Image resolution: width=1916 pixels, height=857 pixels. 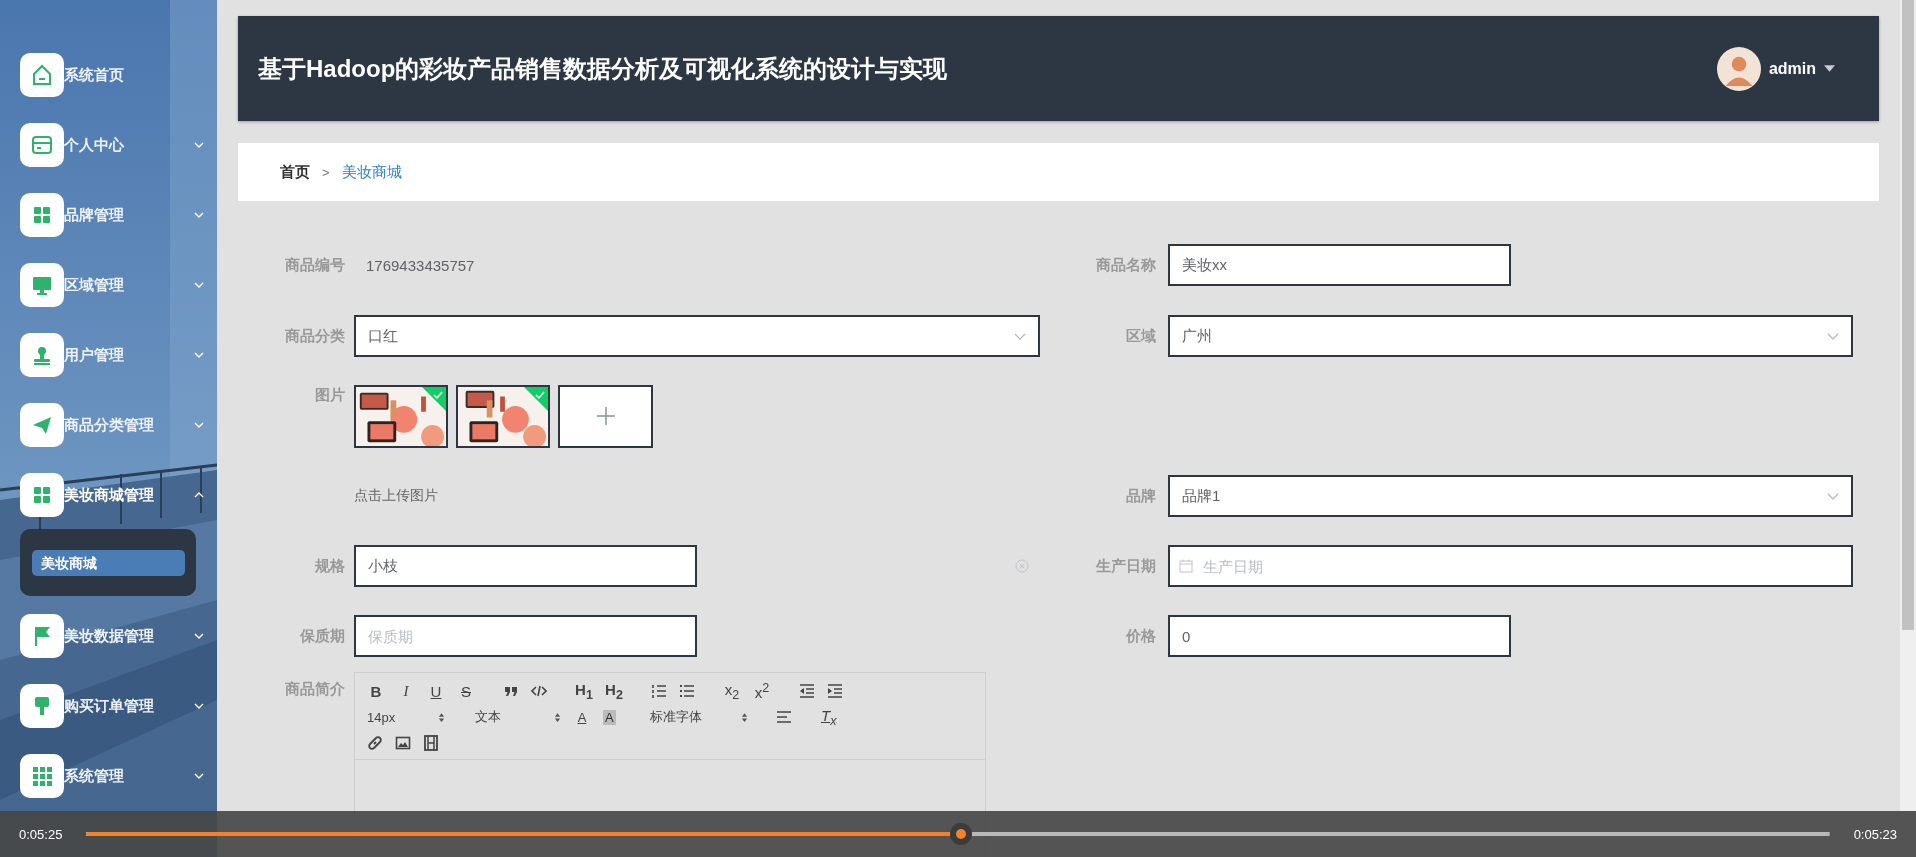 I want to click on user-name: admin, so click(x=1792, y=68).